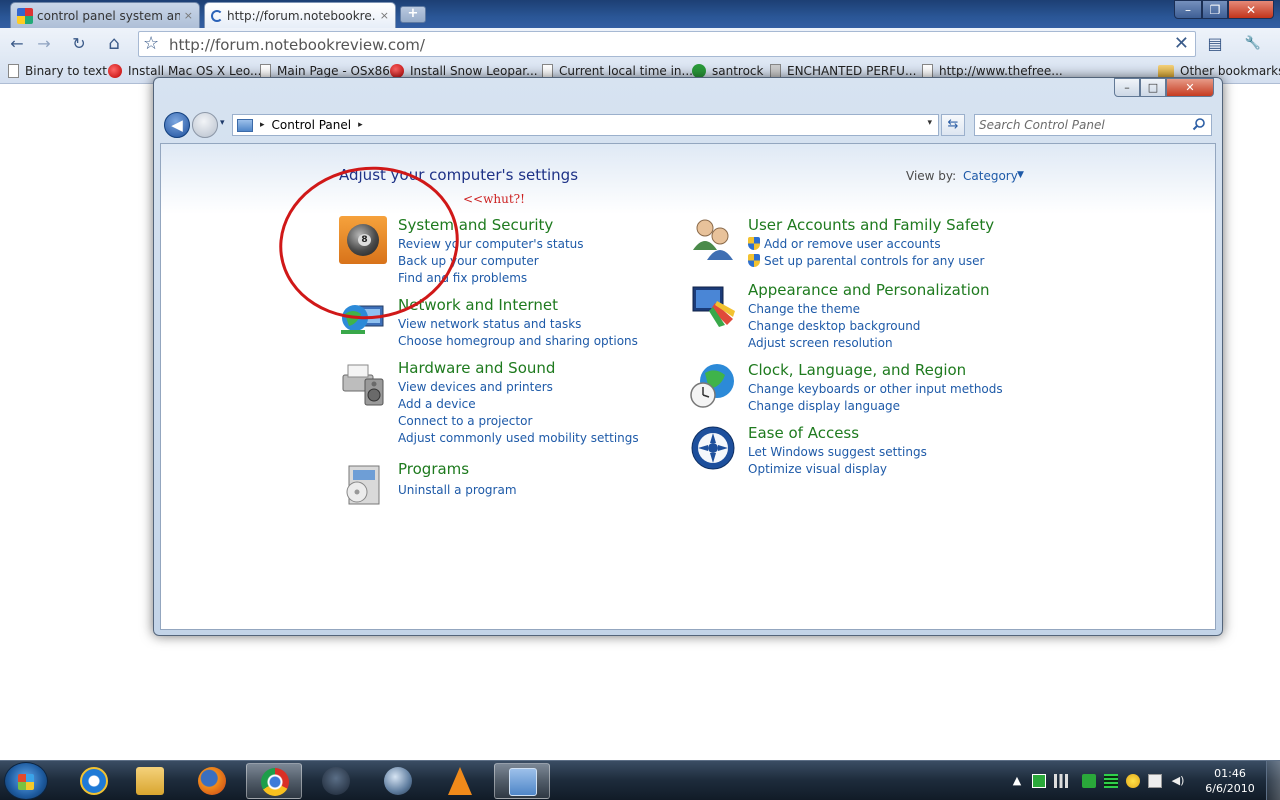 The width and height of the screenshot is (1280, 800). What do you see at coordinates (1215, 44) in the screenshot?
I see `page-menu-button: ▤` at bounding box center [1215, 44].